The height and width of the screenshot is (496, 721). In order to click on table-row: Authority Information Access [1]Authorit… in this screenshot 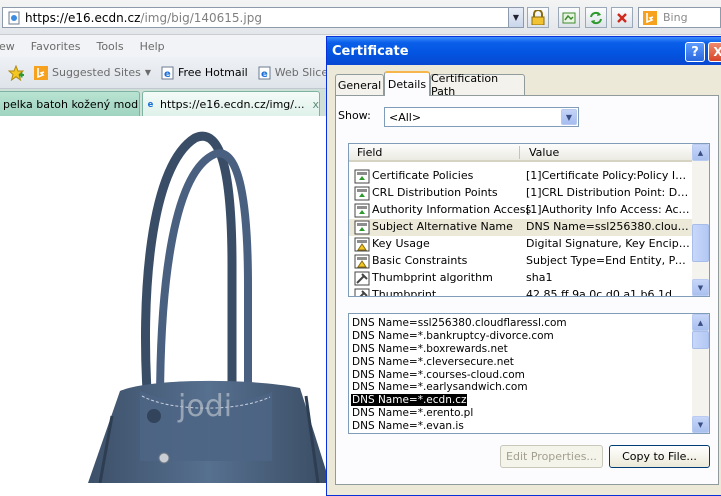, I will do `click(521, 210)`.